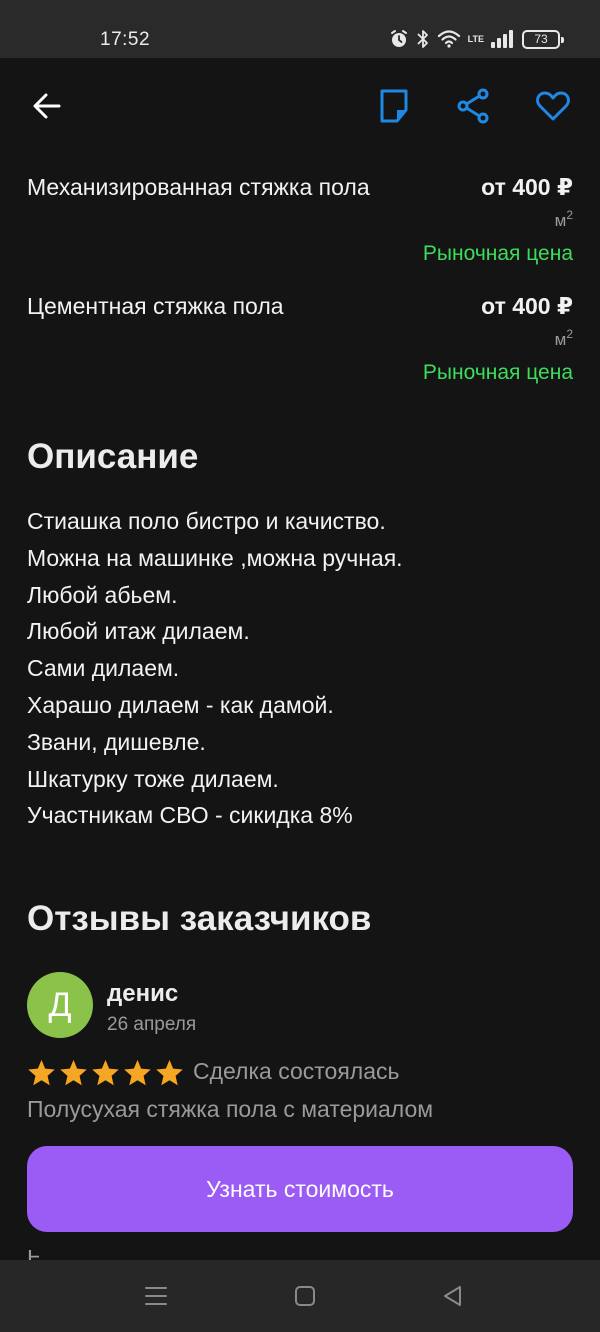 The width and height of the screenshot is (600, 1332). I want to click on description-title: Описание, so click(113, 456).